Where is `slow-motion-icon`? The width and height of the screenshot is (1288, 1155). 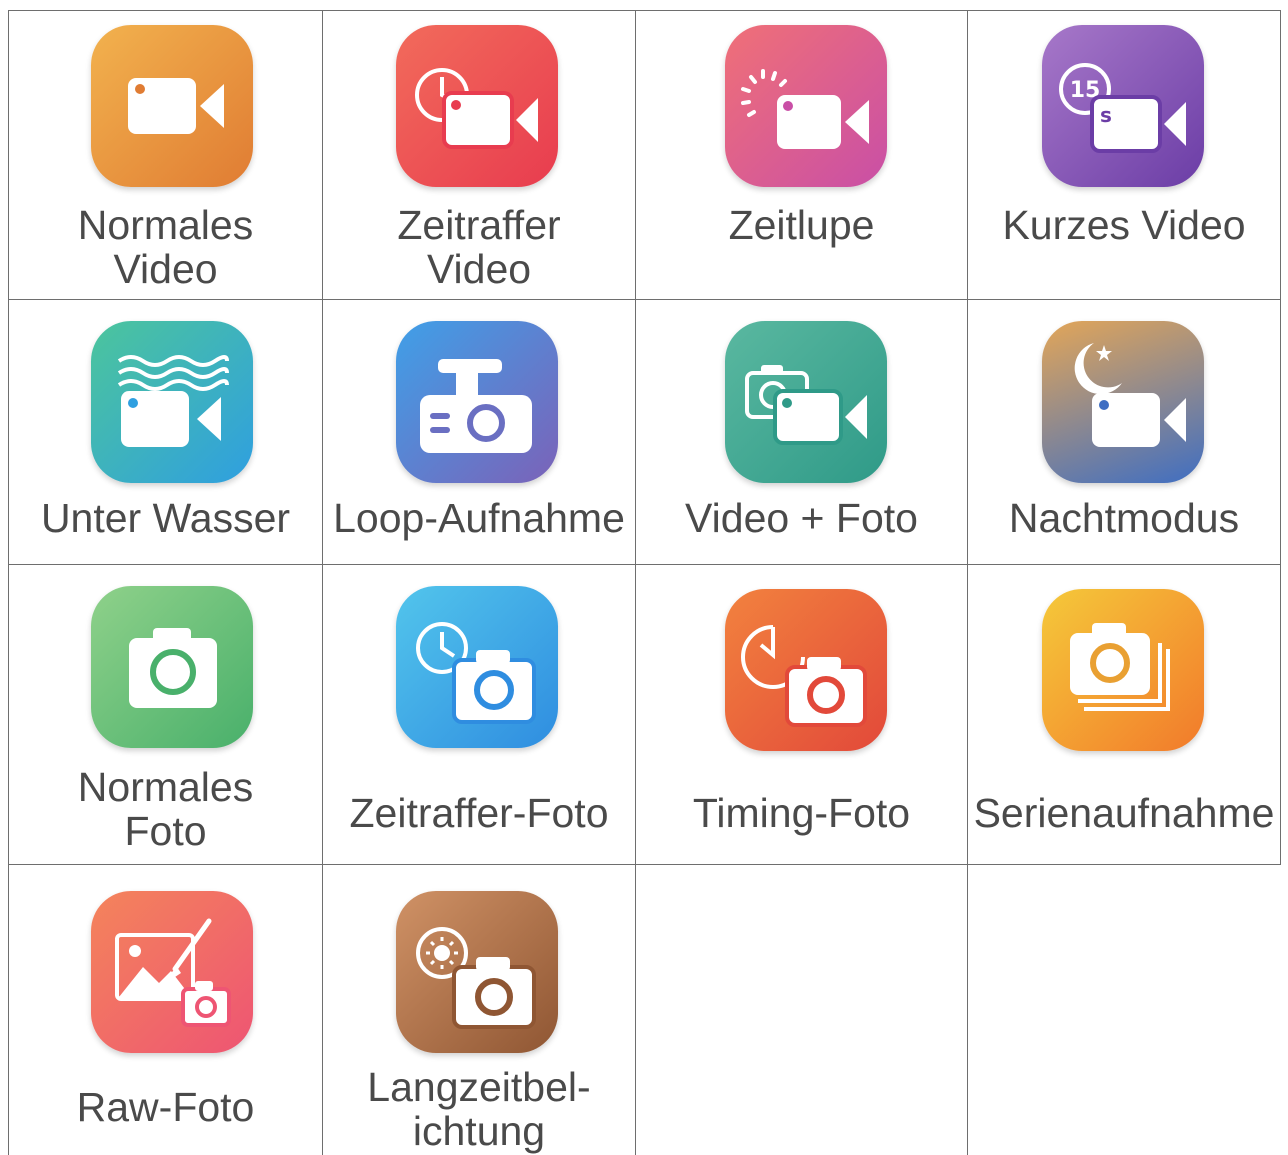 slow-motion-icon is located at coordinates (806, 106).